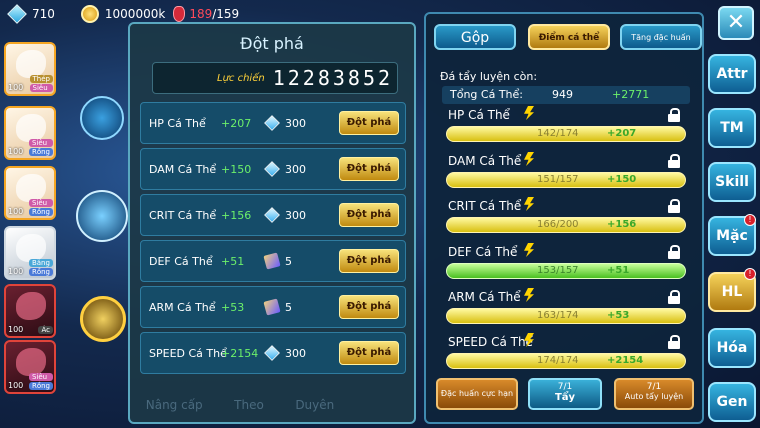  What do you see at coordinates (288, 307) in the screenshot?
I see `cost-amount: 5` at bounding box center [288, 307].